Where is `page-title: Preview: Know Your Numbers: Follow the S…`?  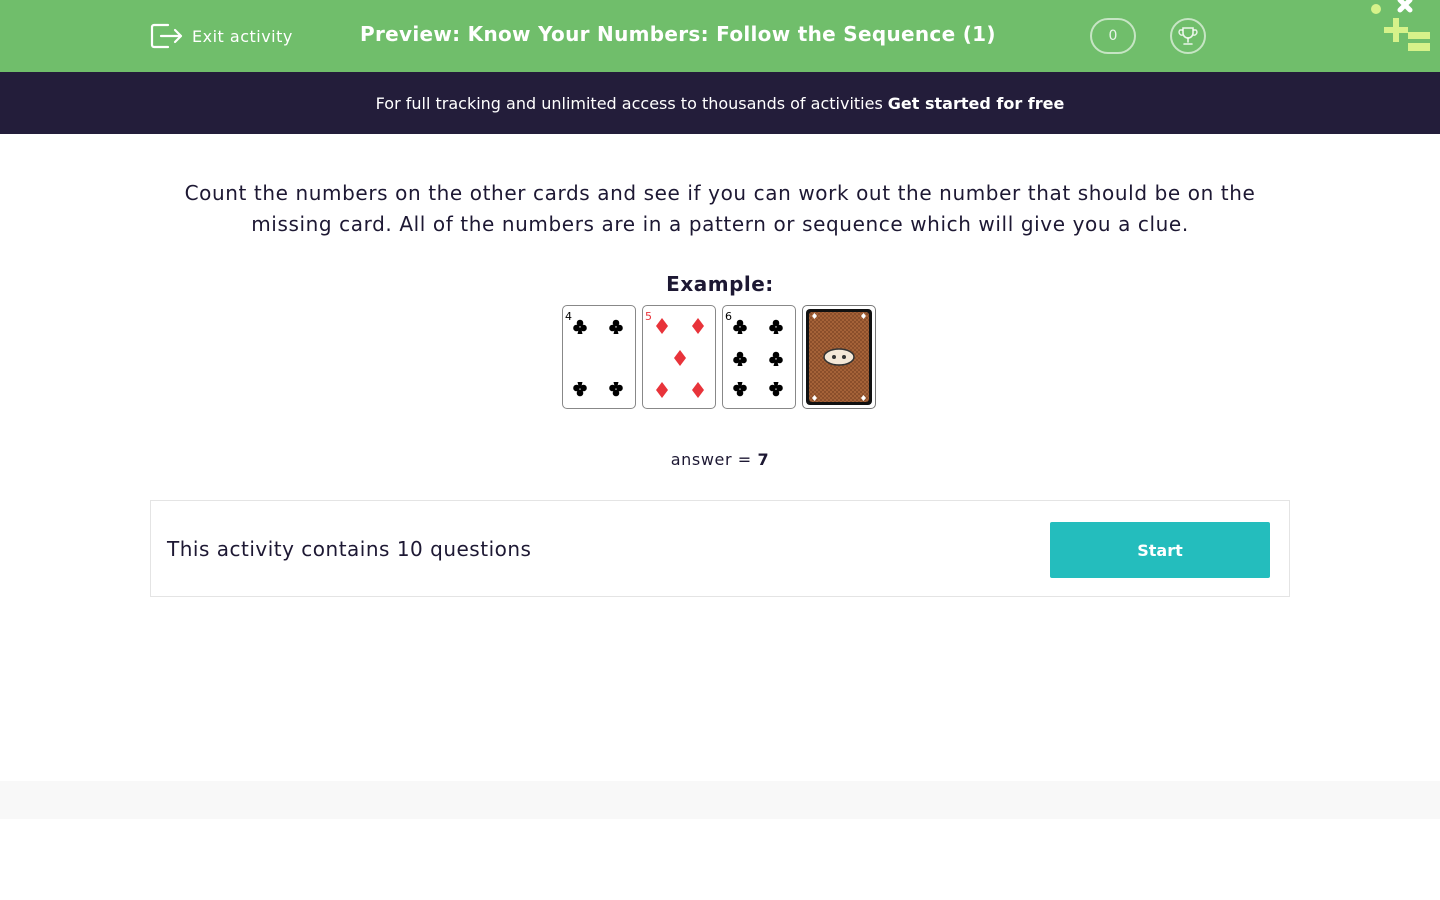
page-title: Preview: Know Your Numbers: Follow the S… is located at coordinates (678, 34).